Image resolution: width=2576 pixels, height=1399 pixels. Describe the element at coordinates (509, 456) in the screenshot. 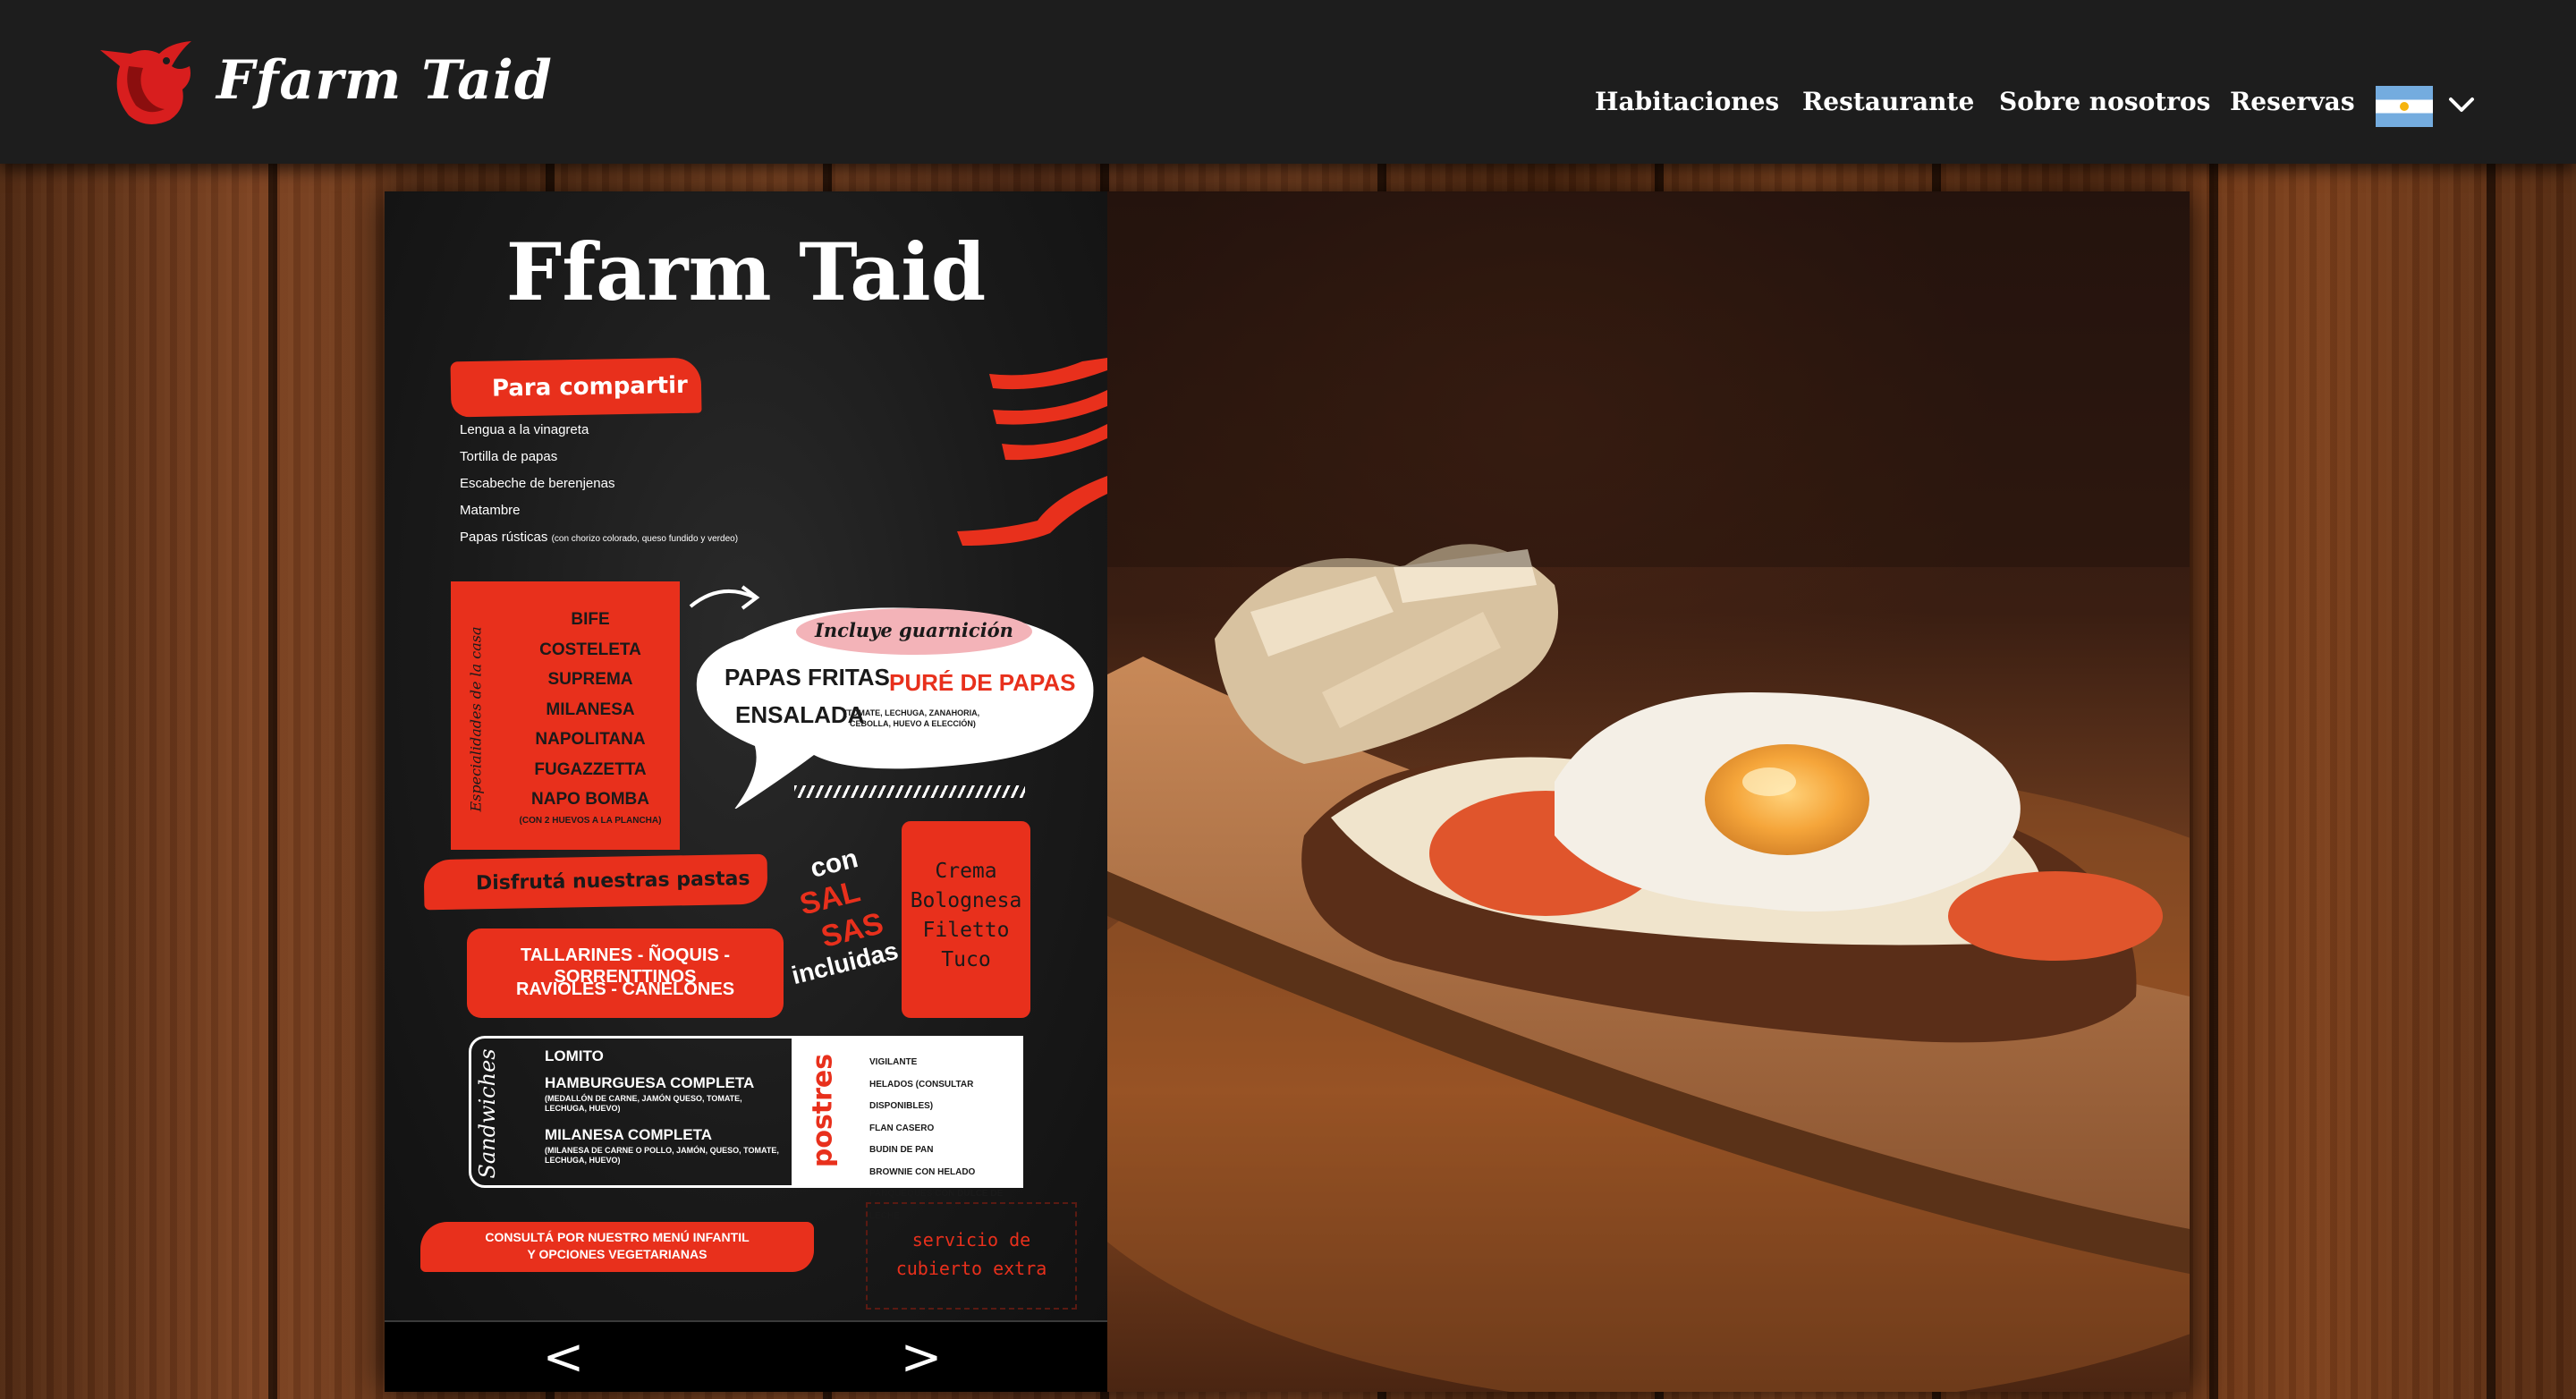

I see `compartir-item: Tortilla de papas` at that location.